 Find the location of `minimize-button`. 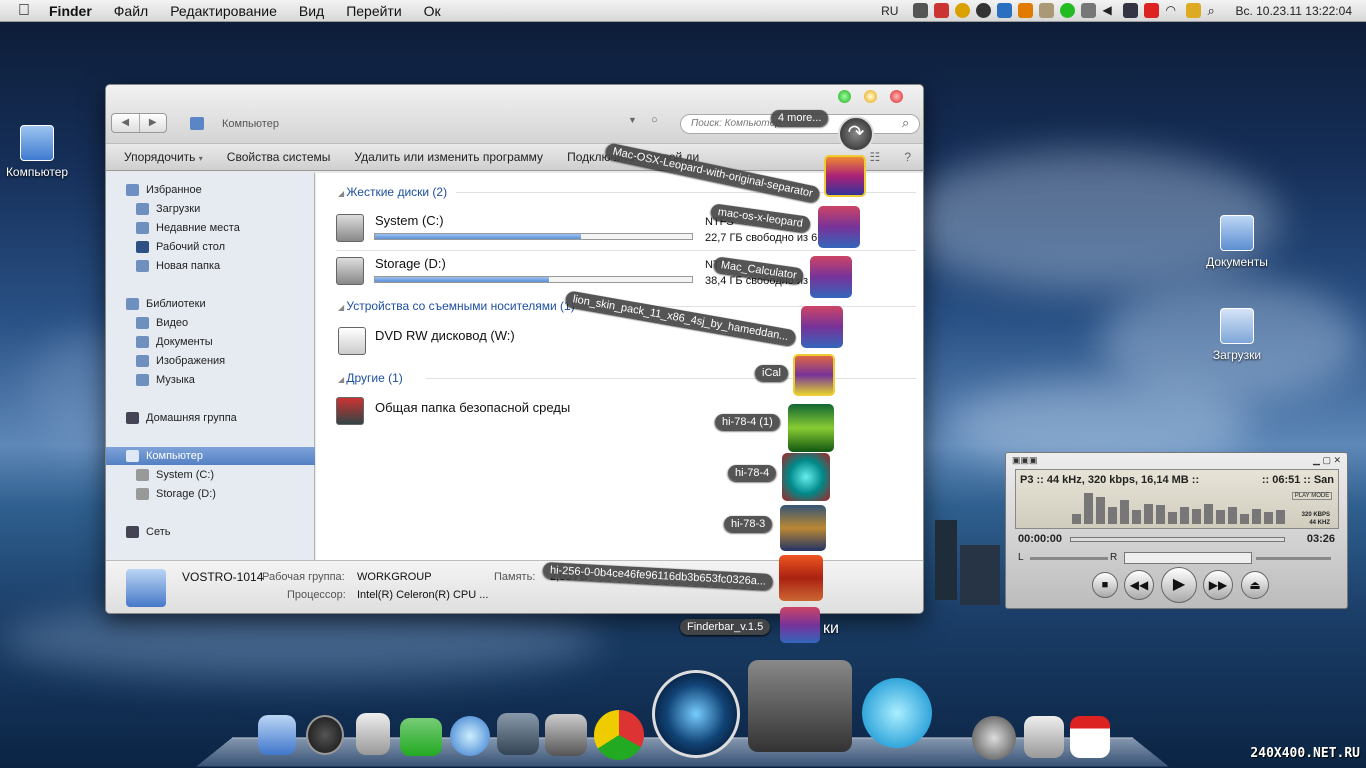

minimize-button is located at coordinates (870, 96).